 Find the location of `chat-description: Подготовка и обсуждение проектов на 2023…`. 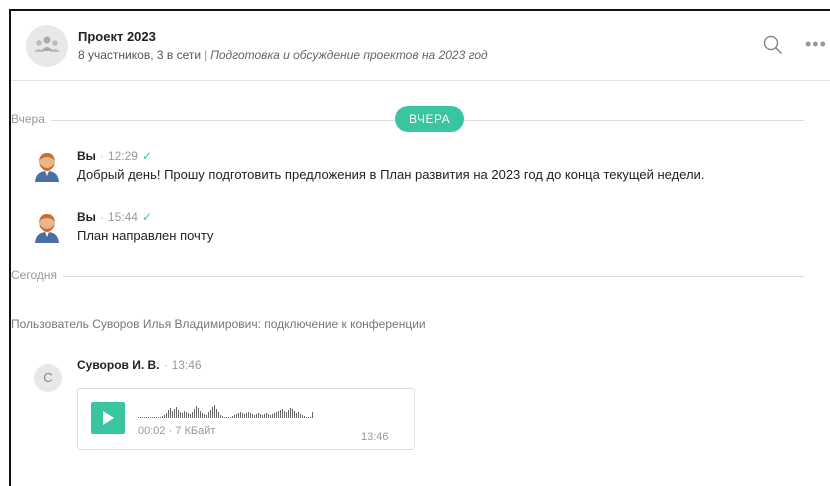

chat-description: Подготовка и обсуждение проектов на 2023… is located at coordinates (349, 55).